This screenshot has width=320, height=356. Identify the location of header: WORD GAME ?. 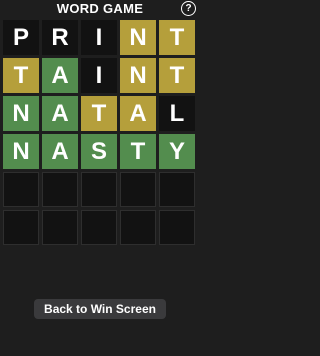
(100, 9).